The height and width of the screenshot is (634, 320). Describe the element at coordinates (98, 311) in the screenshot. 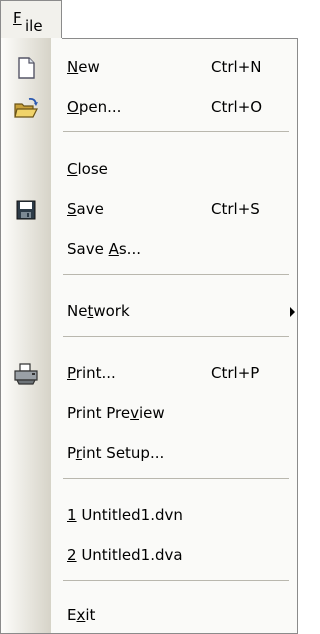

I see `menu-item-label: Network` at that location.